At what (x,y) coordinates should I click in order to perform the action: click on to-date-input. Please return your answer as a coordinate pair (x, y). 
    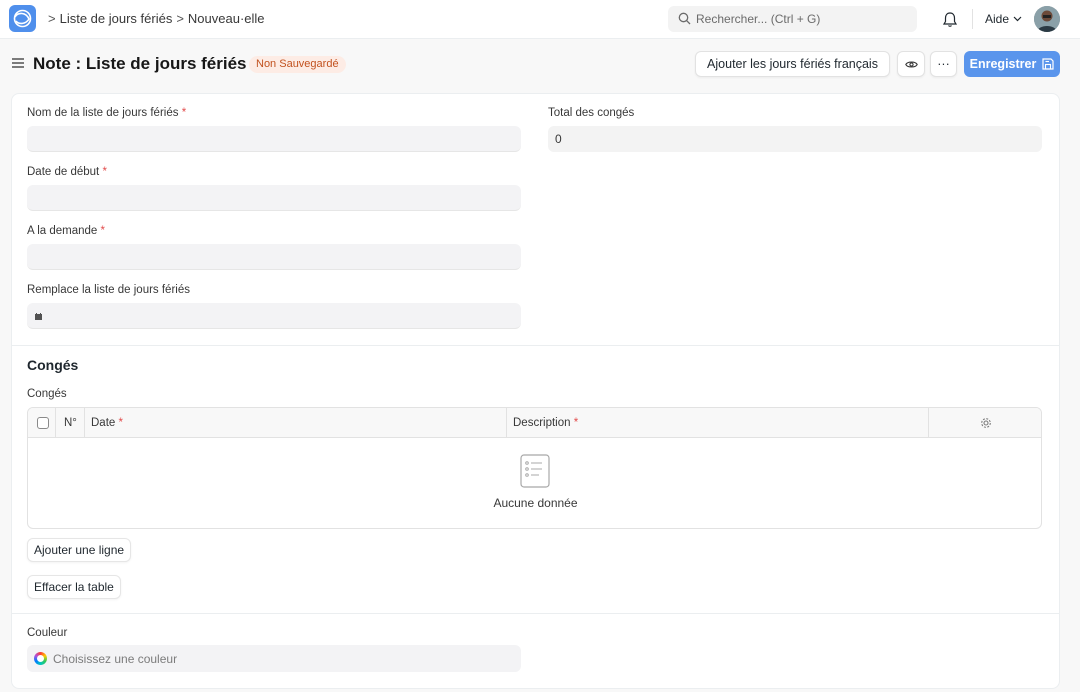
    Looking at the image, I should click on (274, 256).